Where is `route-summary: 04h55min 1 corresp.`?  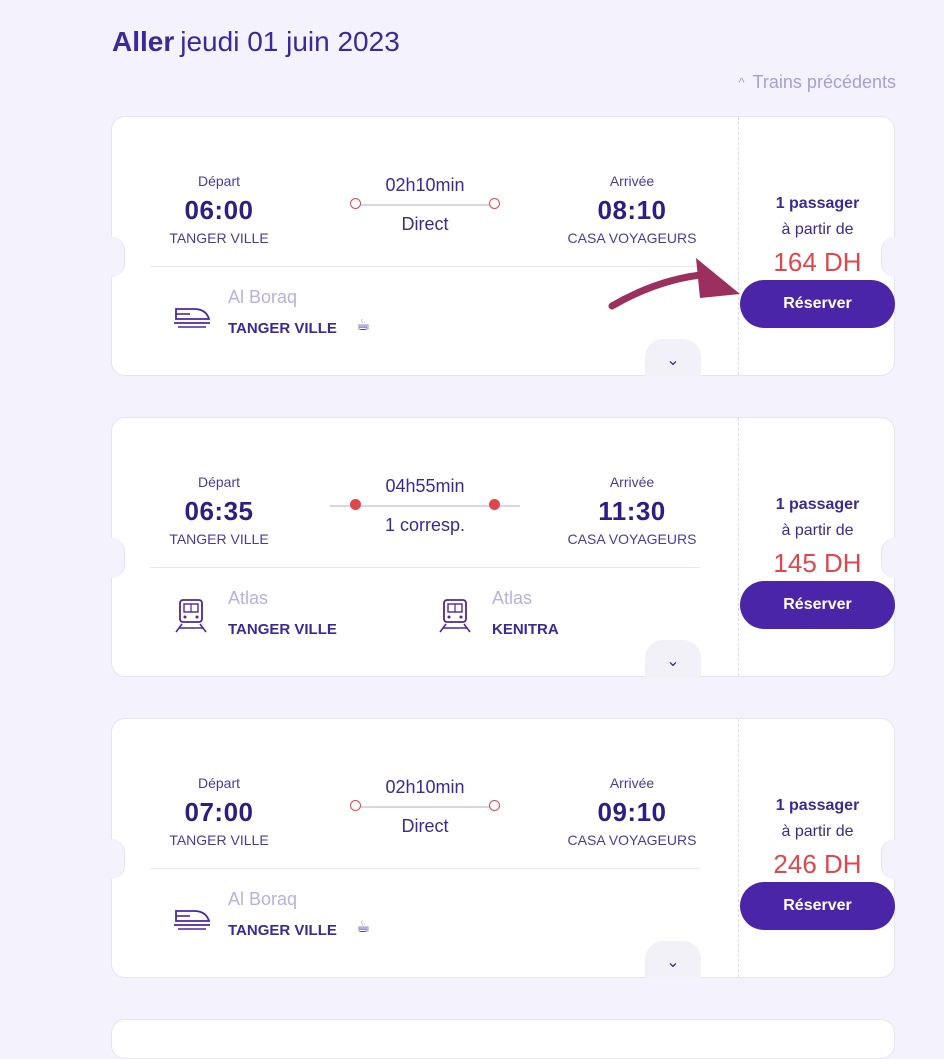 route-summary: 04h55min 1 corresp. is located at coordinates (425, 506).